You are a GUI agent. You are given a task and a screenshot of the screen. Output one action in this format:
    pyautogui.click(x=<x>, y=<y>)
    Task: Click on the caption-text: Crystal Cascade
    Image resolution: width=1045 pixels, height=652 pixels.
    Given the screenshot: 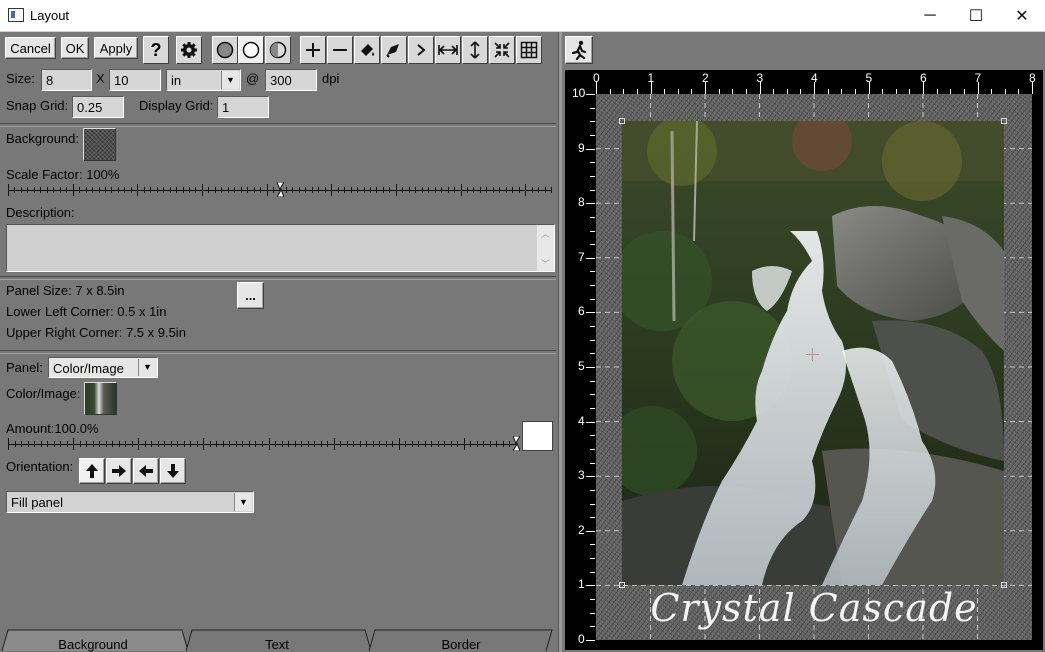 What is the action you would take?
    pyautogui.click(x=814, y=608)
    